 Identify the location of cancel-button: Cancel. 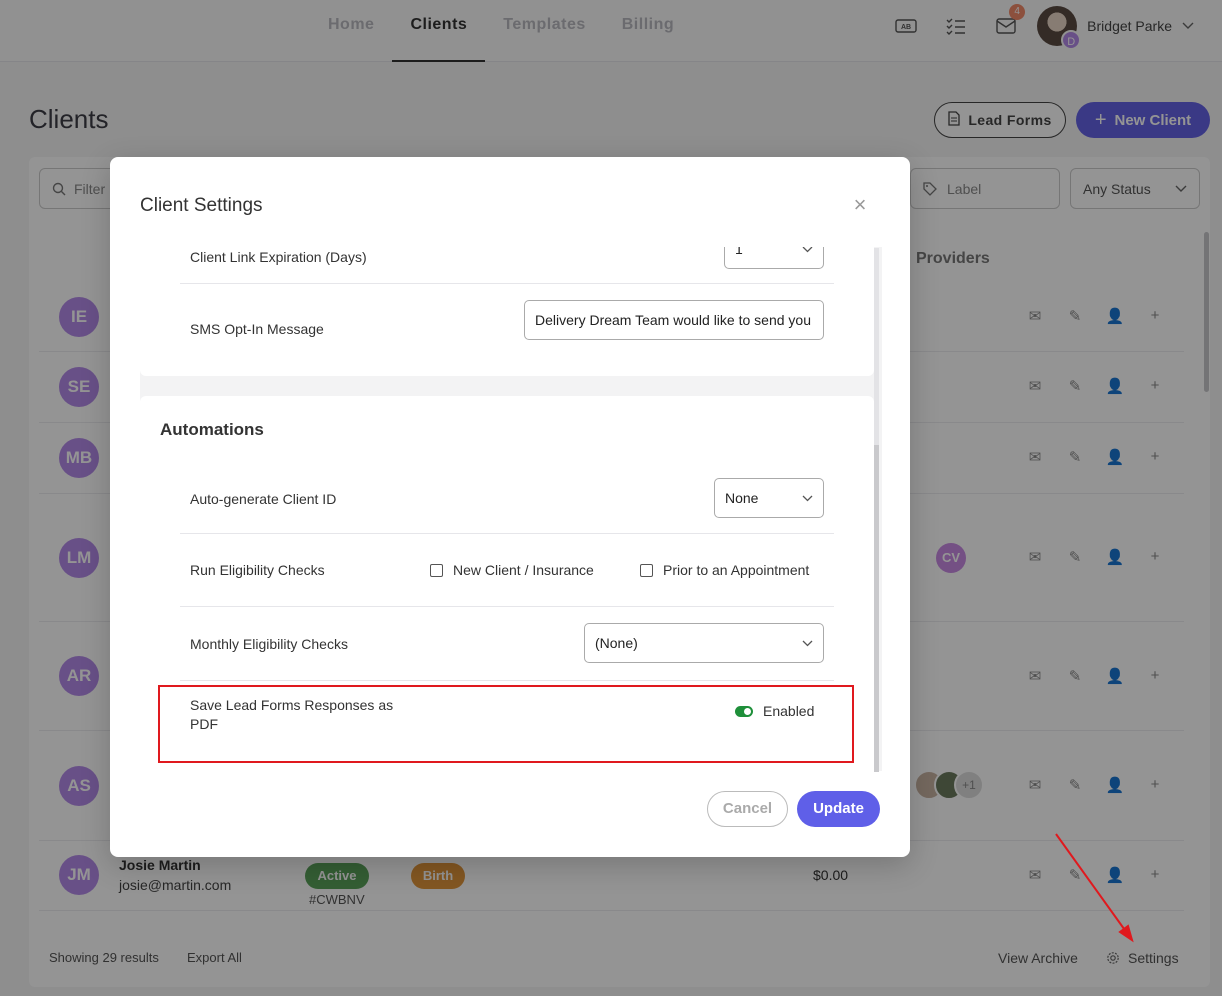
(747, 809).